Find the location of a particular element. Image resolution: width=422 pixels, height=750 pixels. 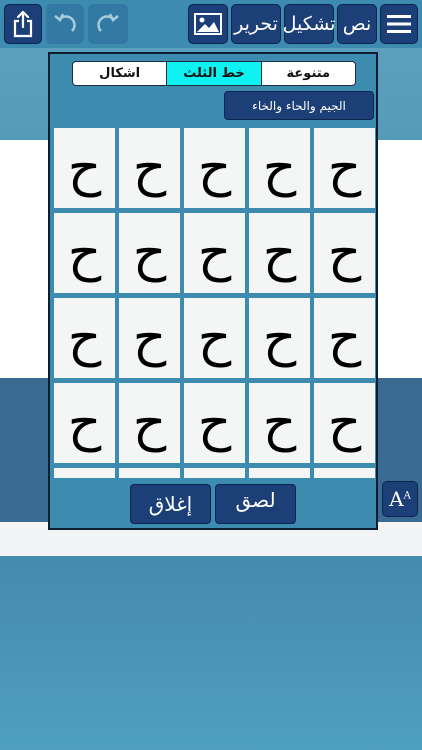

redo-icon is located at coordinates (108, 22).